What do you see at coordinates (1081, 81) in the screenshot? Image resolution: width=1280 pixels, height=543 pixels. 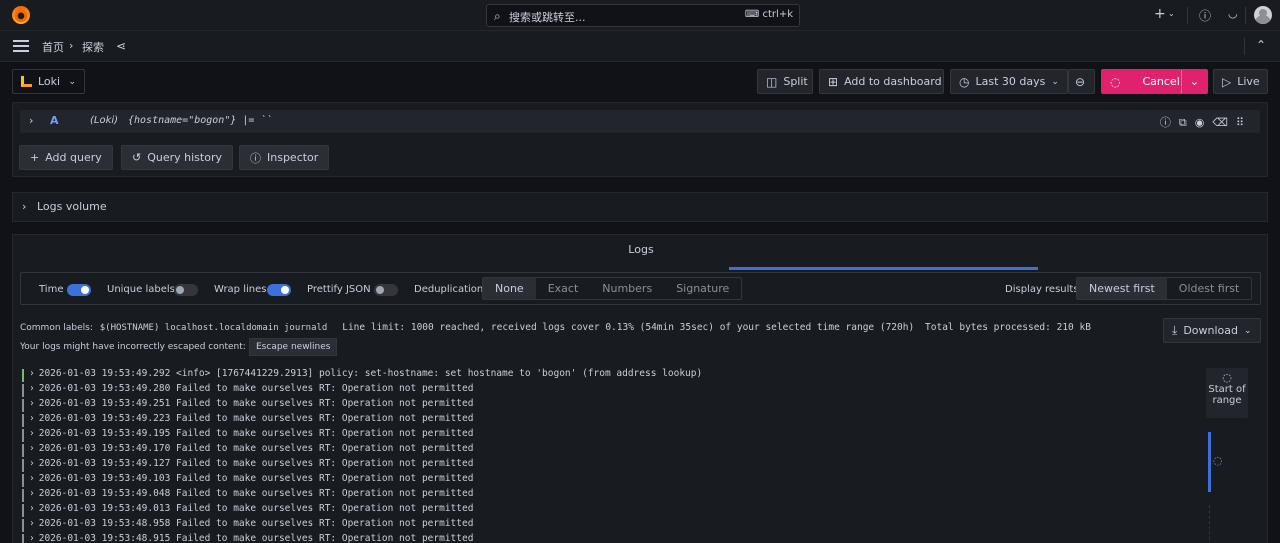 I see `zoom-out-button: ⊖` at bounding box center [1081, 81].